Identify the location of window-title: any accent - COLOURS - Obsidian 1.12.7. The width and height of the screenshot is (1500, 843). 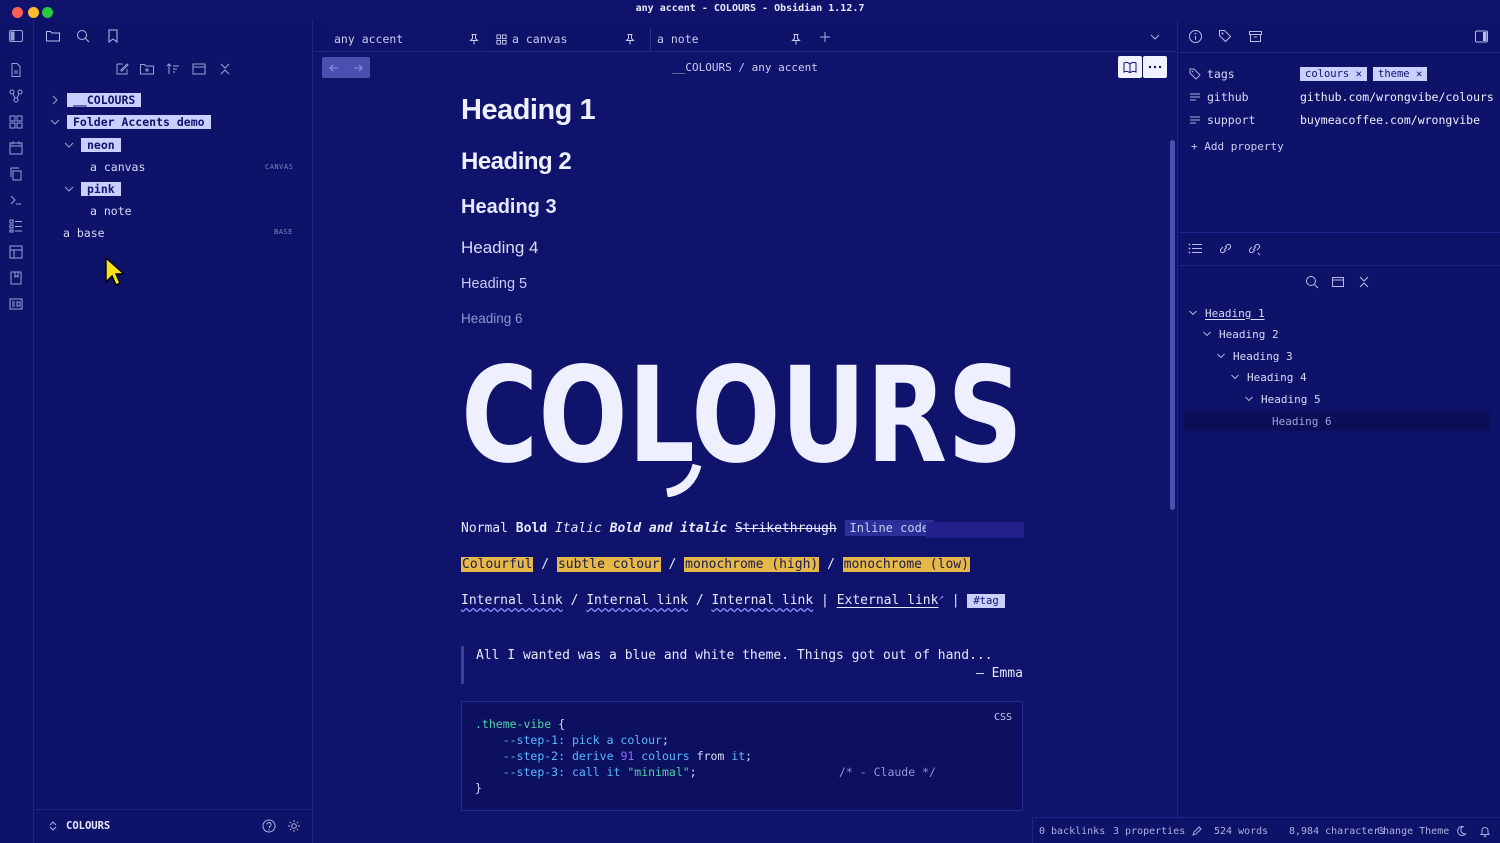
(750, 8).